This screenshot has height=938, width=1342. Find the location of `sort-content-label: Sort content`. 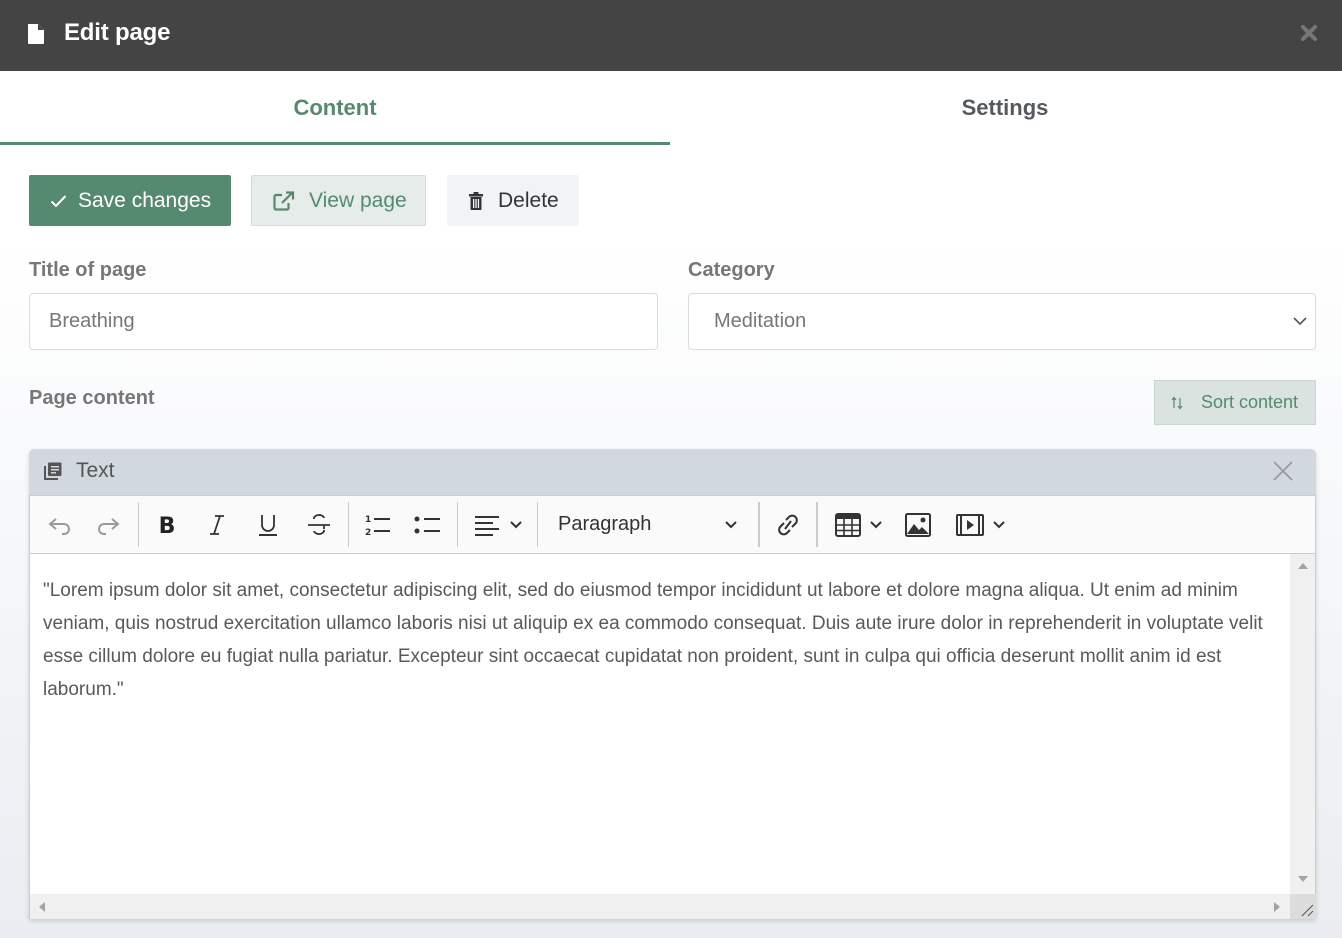

sort-content-label: Sort content is located at coordinates (1250, 402).